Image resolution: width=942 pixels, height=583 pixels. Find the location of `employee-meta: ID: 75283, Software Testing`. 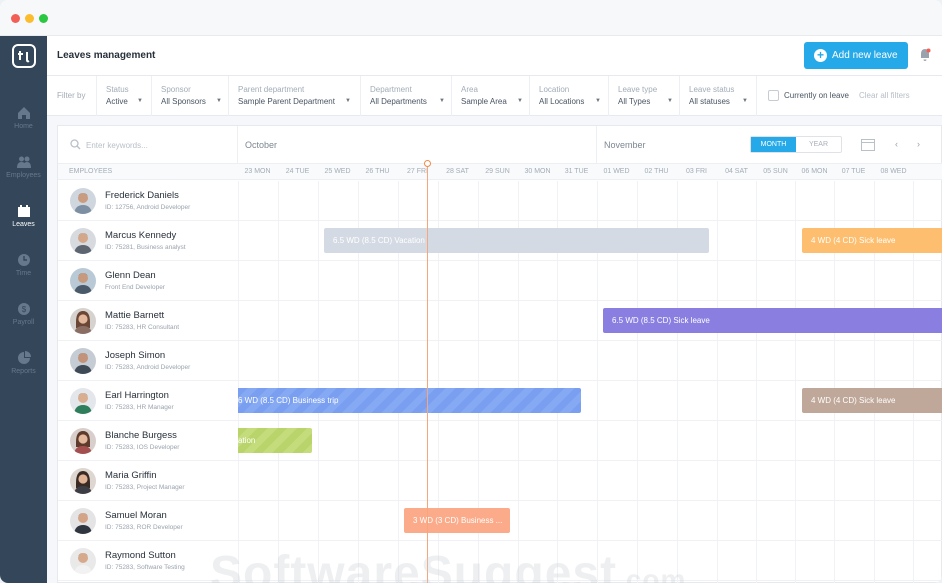

employee-meta: ID: 75283, Software Testing is located at coordinates (145, 567).